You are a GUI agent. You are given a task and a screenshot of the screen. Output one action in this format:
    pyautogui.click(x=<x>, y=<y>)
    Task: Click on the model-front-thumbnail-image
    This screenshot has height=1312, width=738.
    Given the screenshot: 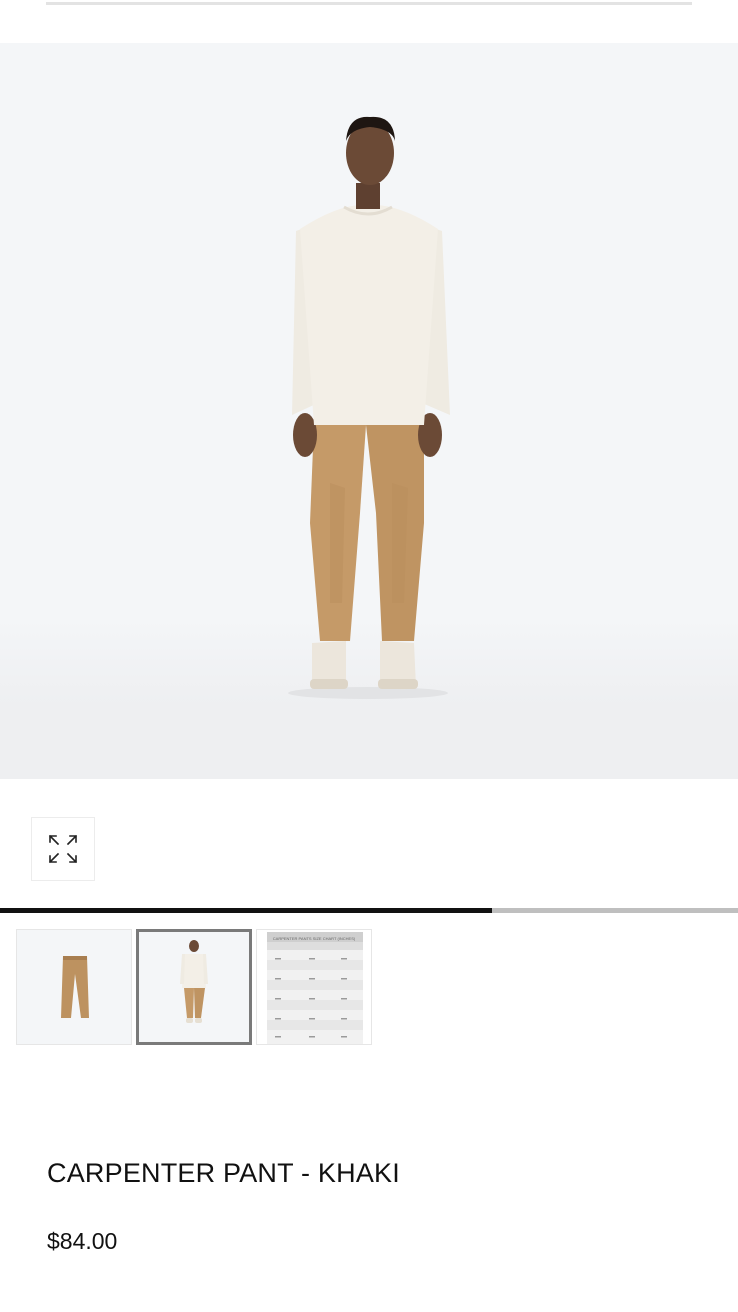 What is the action you would take?
    pyautogui.click(x=194, y=981)
    